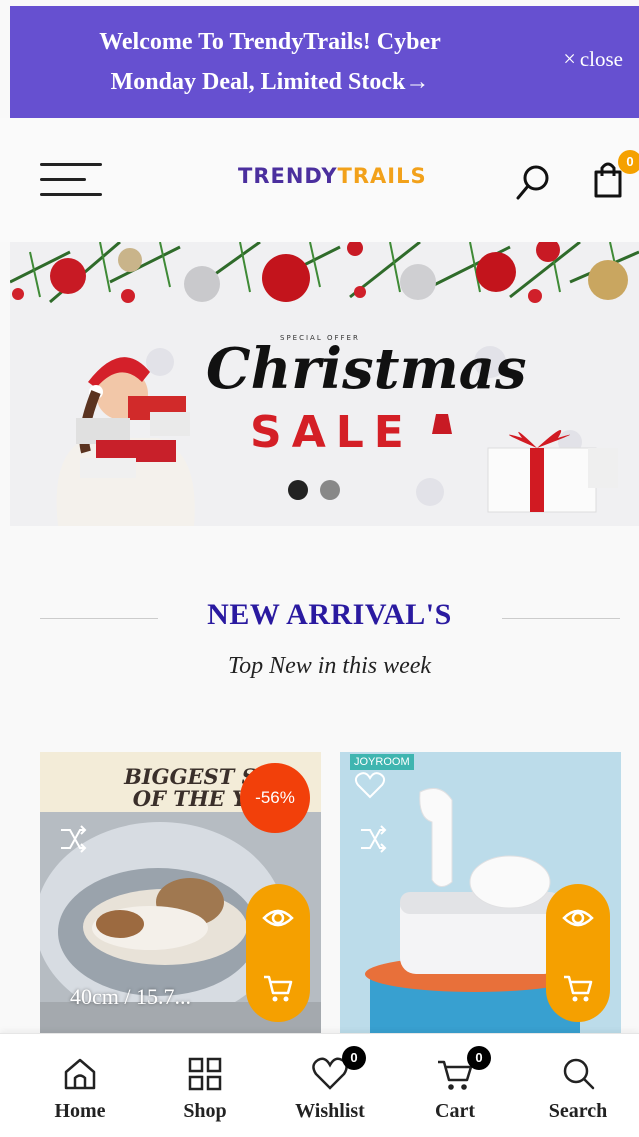 The width and height of the screenshot is (639, 1137). Describe the element at coordinates (366, 369) in the screenshot. I see `hero-title: Christmas` at that location.